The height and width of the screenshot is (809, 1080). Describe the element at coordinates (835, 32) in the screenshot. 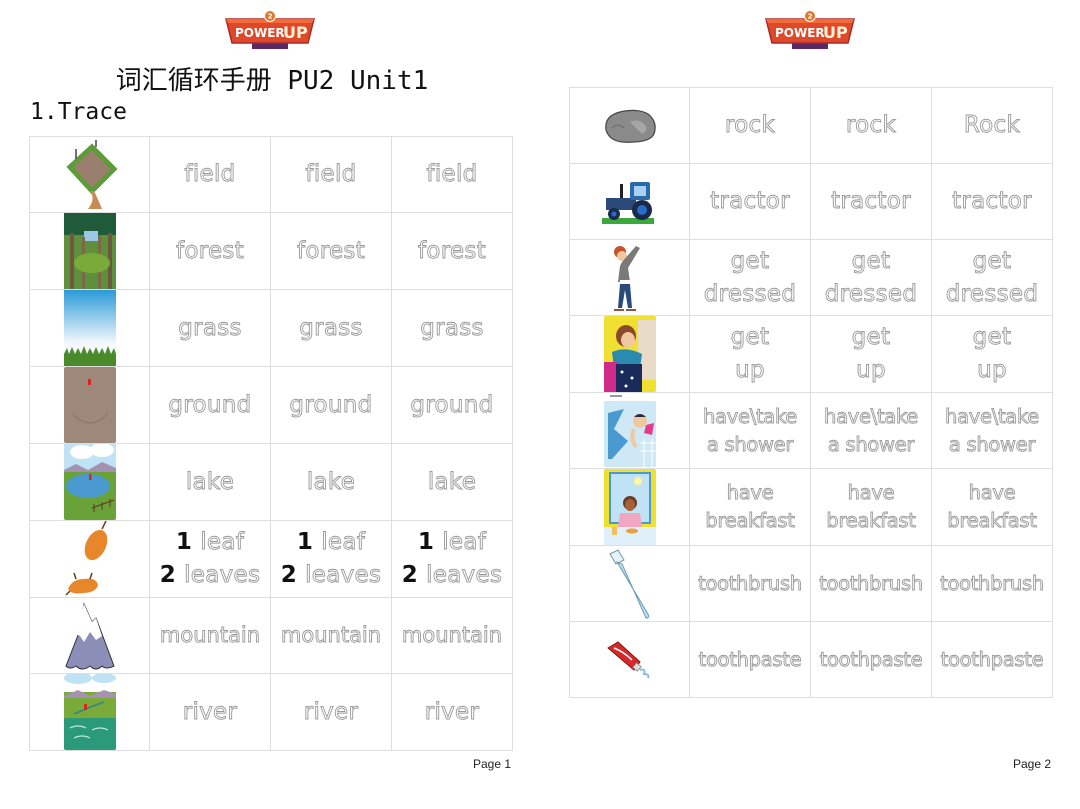

I see `svg-text: UP` at that location.